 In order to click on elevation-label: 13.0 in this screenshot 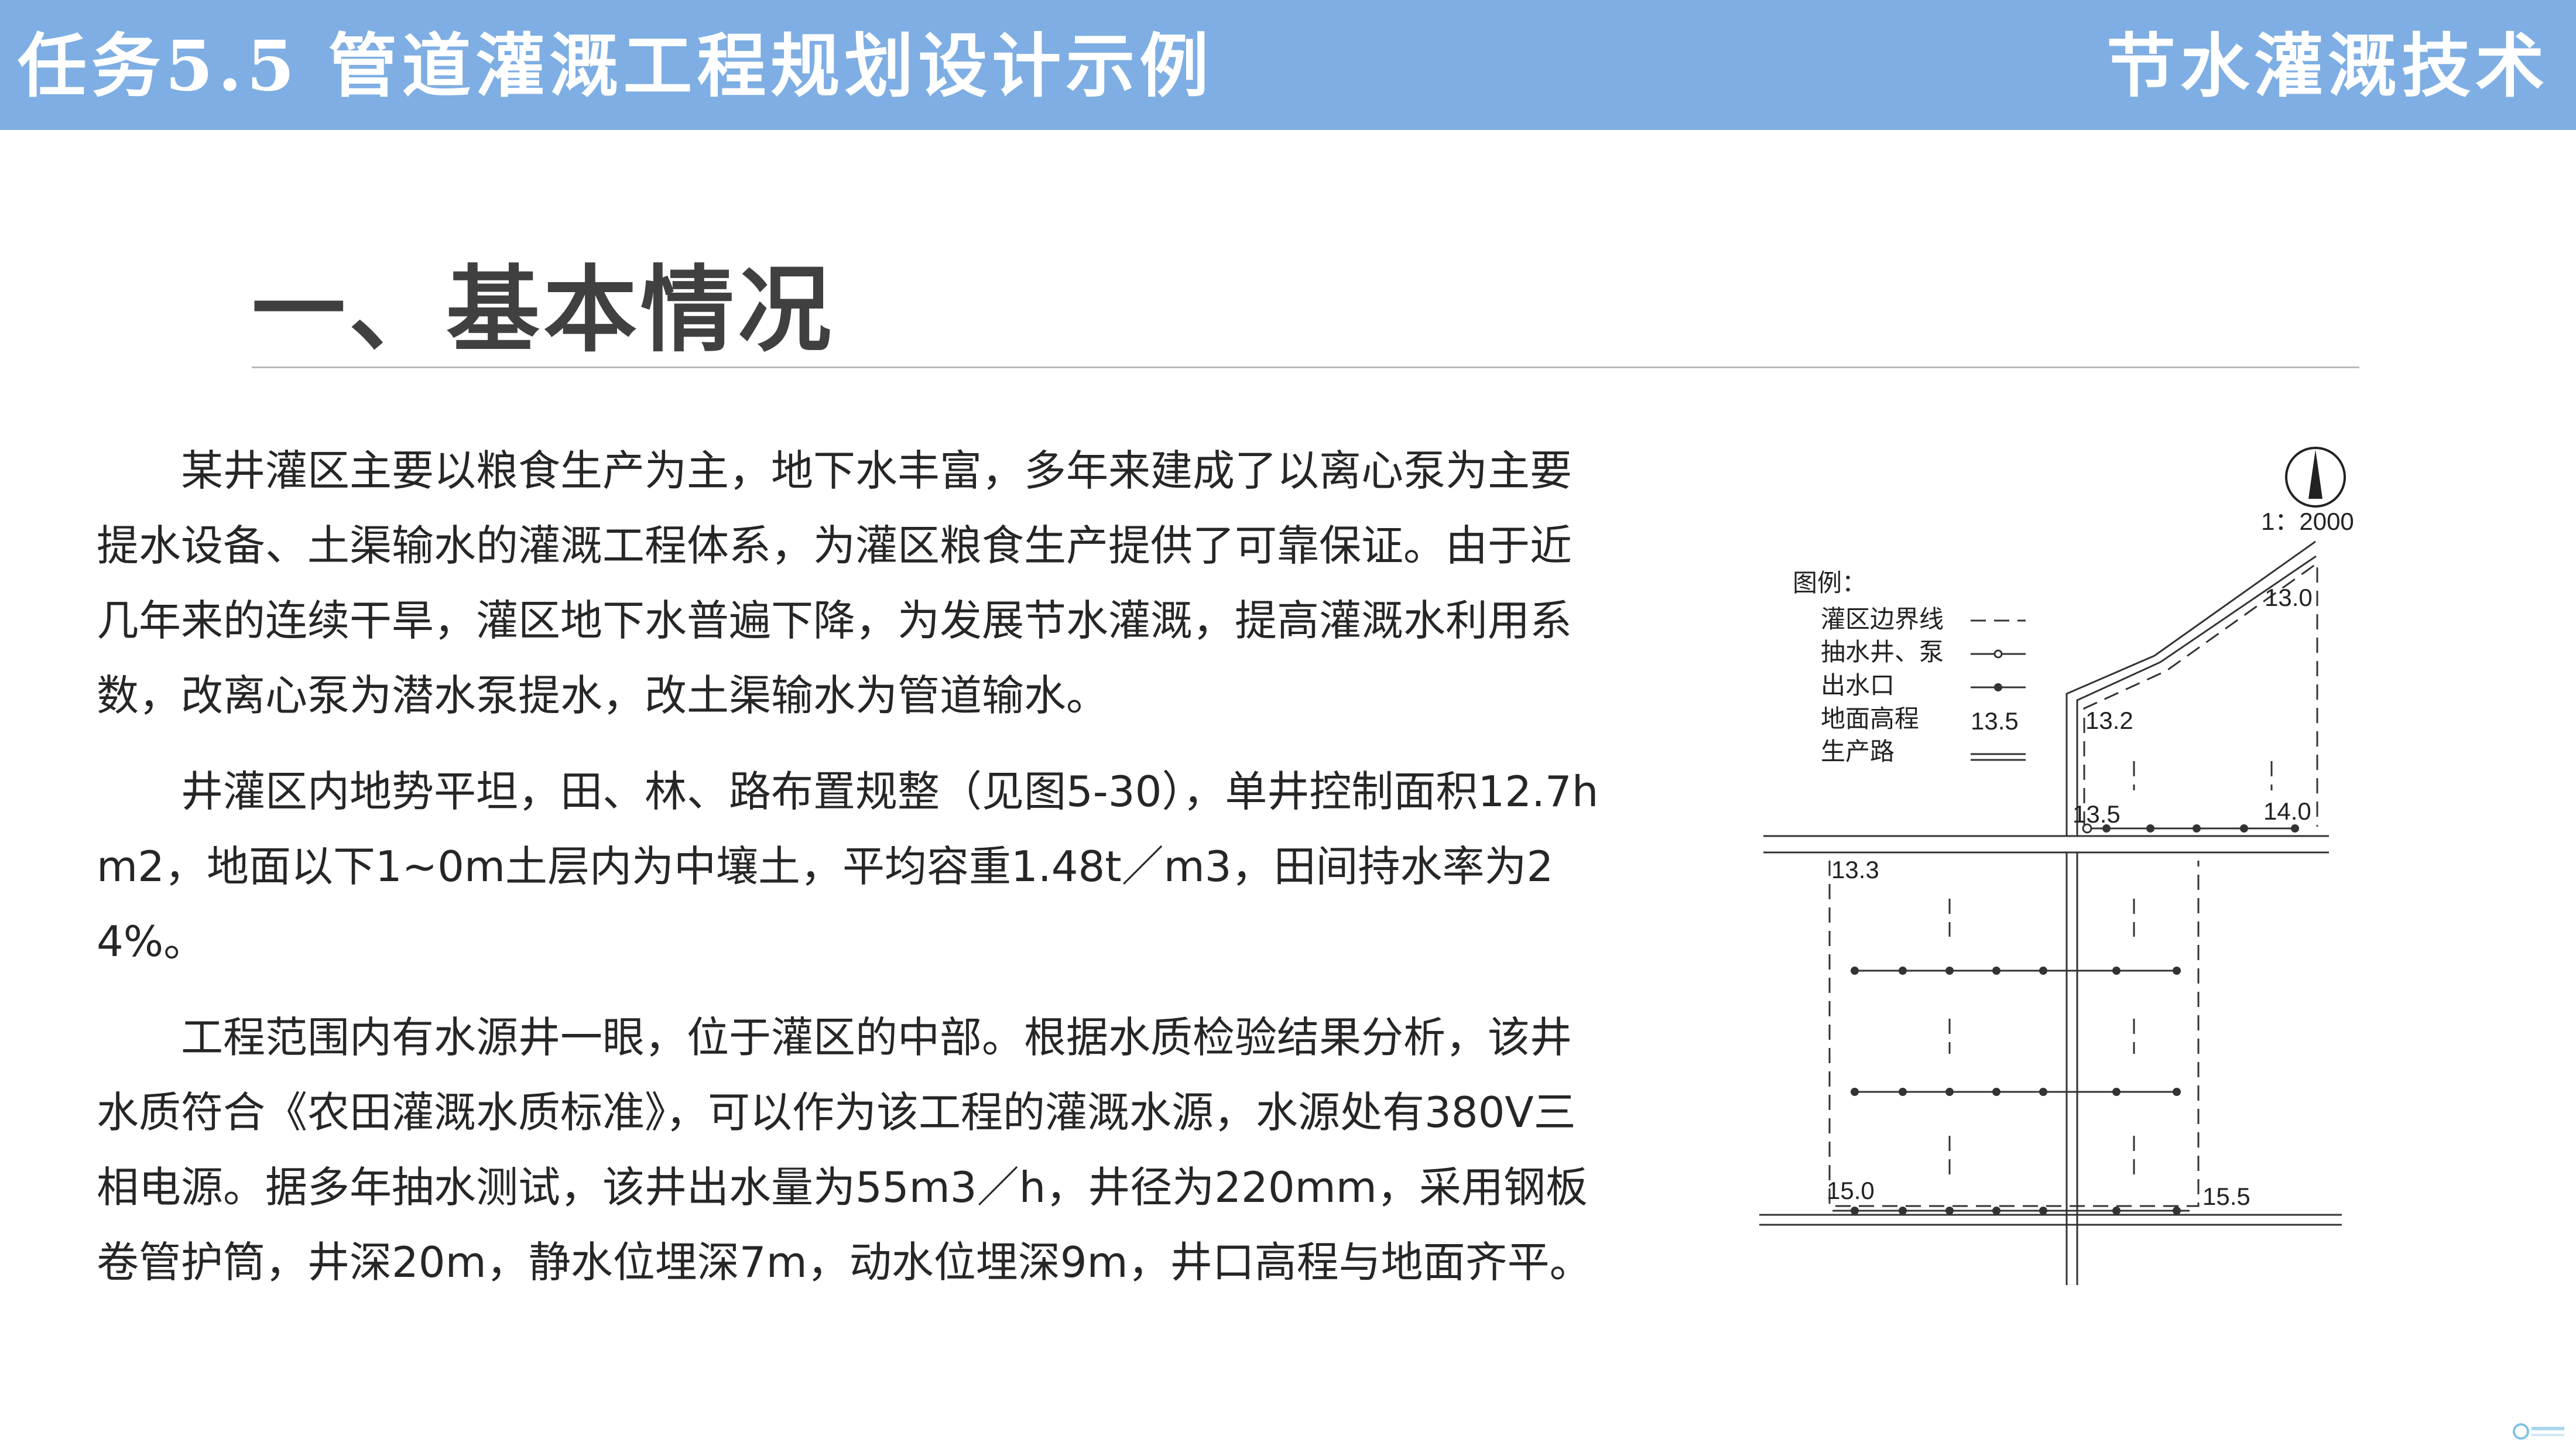, I will do `click(2289, 597)`.